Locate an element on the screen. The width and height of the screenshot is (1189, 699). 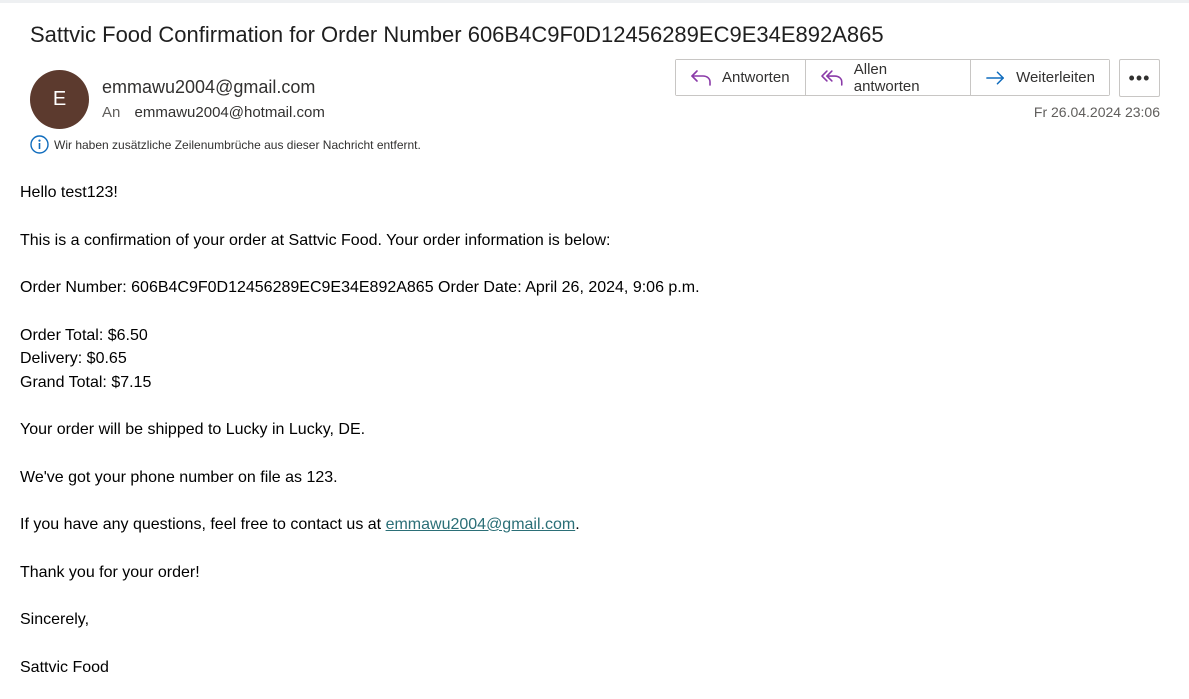
greeting: Hello test123! is located at coordinates (69, 192).